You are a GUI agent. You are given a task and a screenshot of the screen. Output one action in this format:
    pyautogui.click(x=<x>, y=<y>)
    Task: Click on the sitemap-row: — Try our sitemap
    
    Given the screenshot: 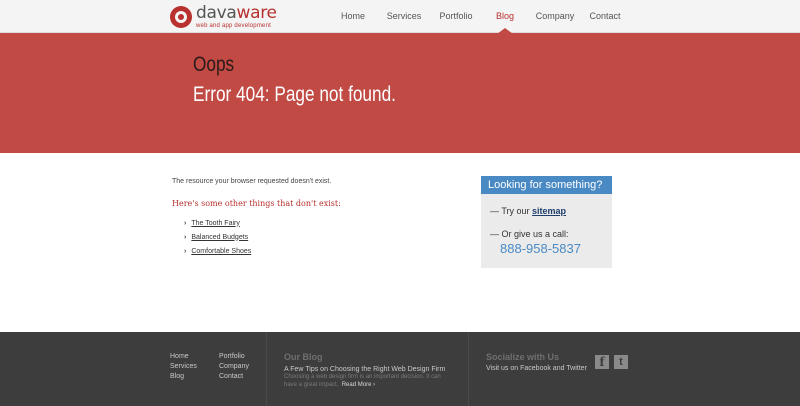 What is the action you would take?
    pyautogui.click(x=528, y=211)
    